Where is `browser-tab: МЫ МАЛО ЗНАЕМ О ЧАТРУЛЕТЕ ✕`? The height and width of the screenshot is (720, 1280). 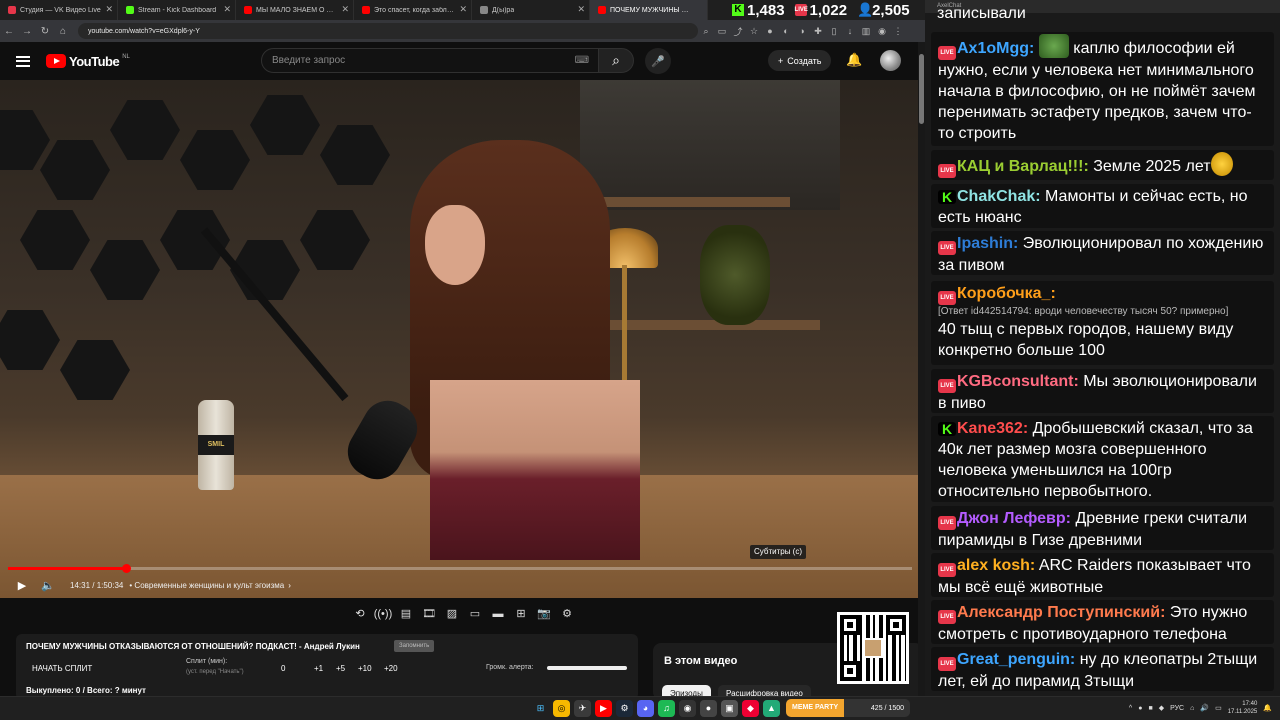
browser-tab: МЫ МАЛО ЗНАЕМ О ЧАТРУЛЕТЕ ✕ is located at coordinates (295, 10).